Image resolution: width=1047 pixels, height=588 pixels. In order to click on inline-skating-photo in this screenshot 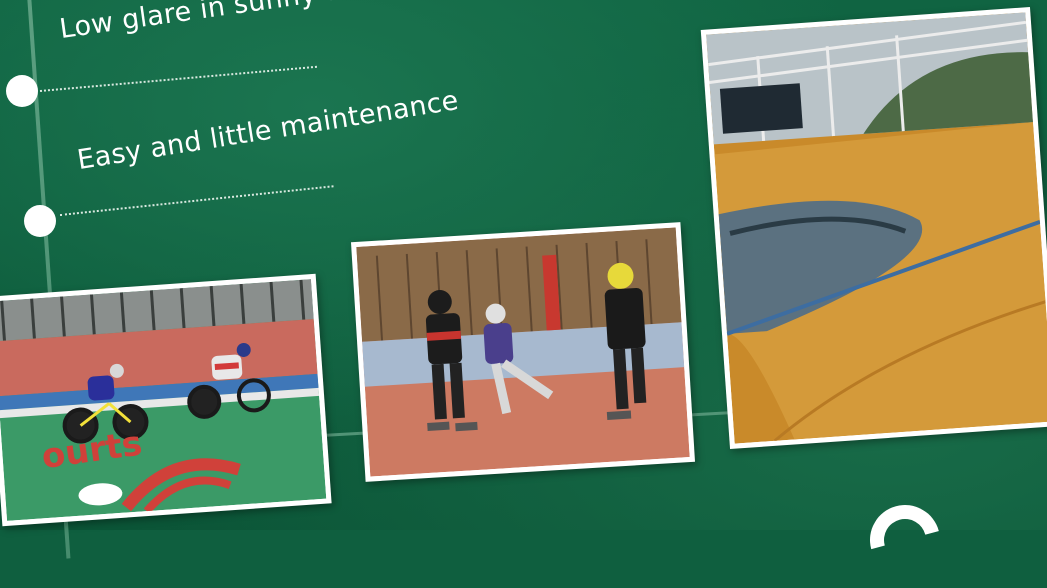, I will do `click(523, 352)`.